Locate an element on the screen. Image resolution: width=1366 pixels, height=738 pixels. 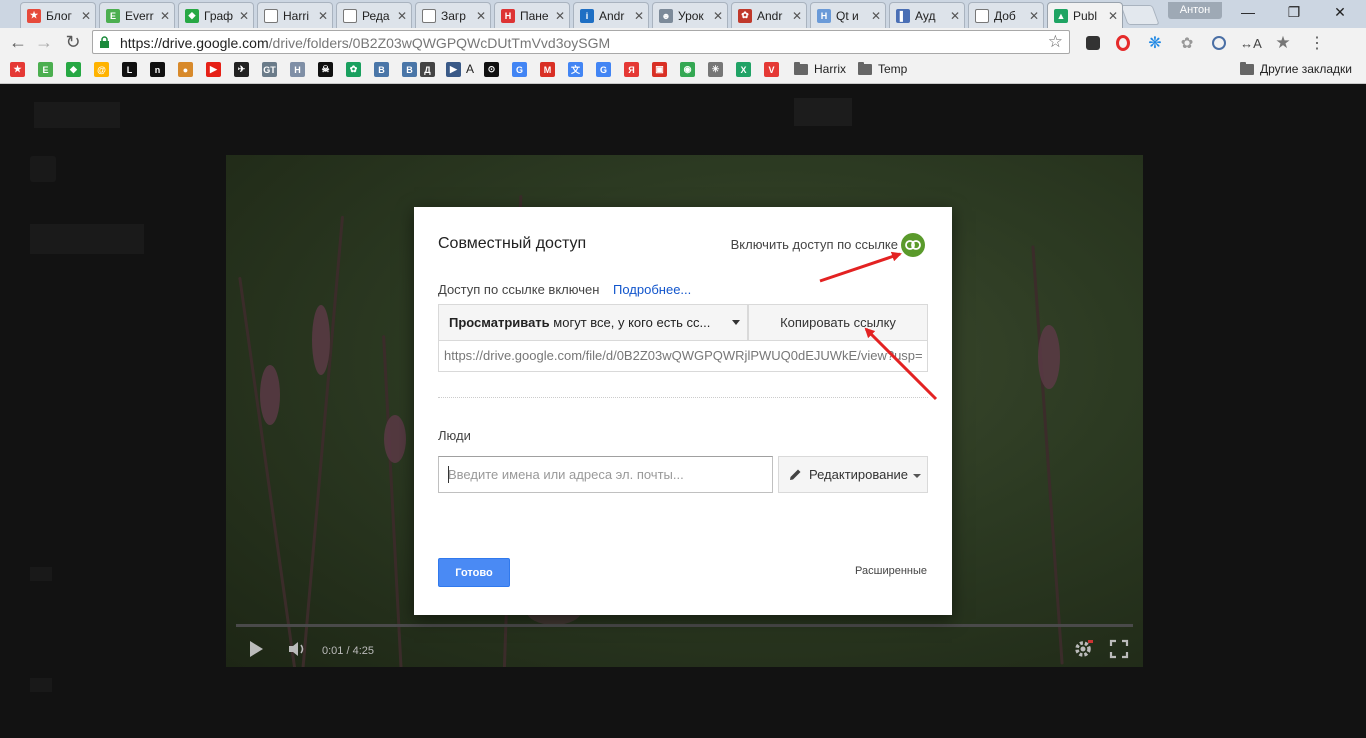
browser-tab: Доб ✕ is located at coordinates (1006, 15).